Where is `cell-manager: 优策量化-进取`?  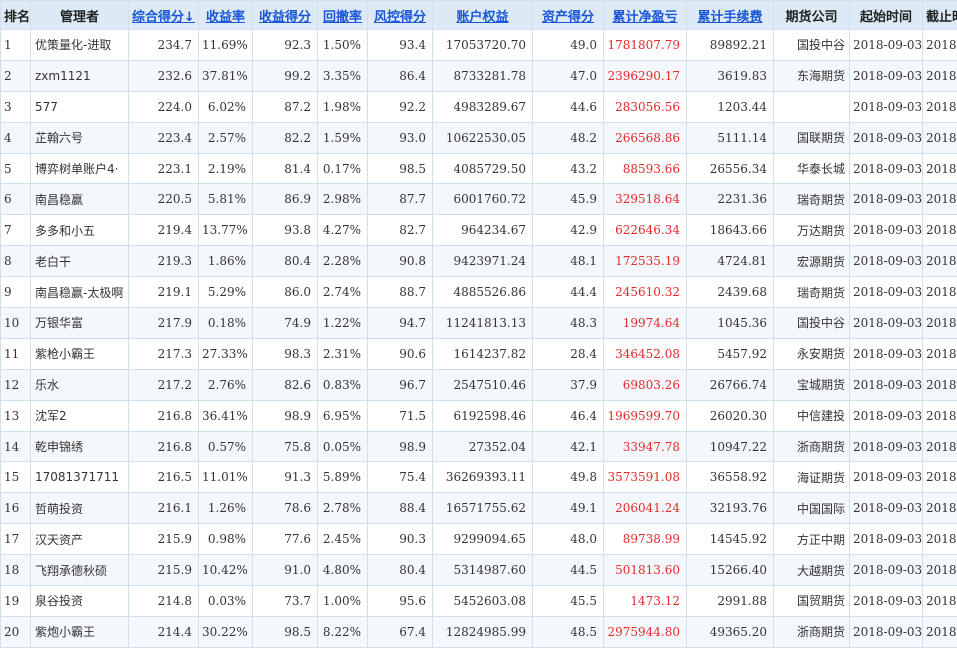 cell-manager: 优策量化-进取 is located at coordinates (79, 45).